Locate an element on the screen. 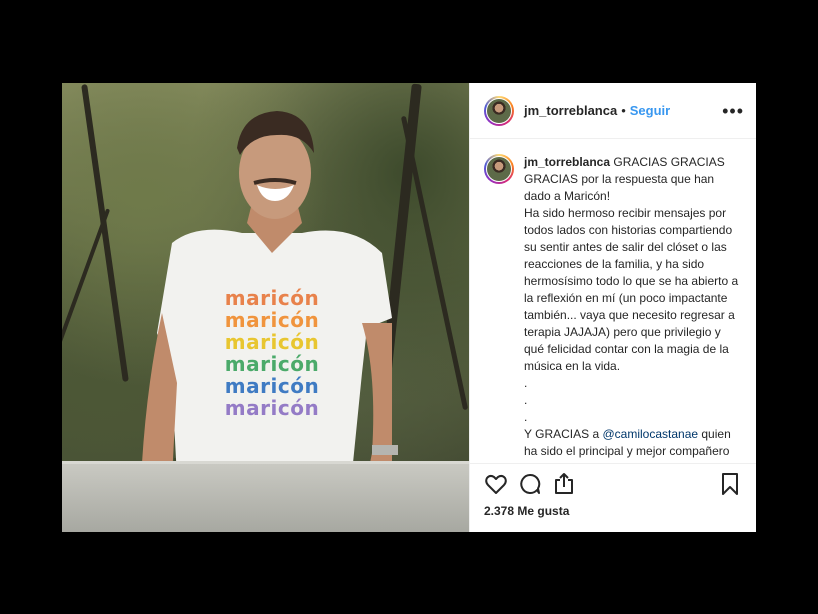 This screenshot has width=818, height=614. comment-icon is located at coordinates (530, 484).